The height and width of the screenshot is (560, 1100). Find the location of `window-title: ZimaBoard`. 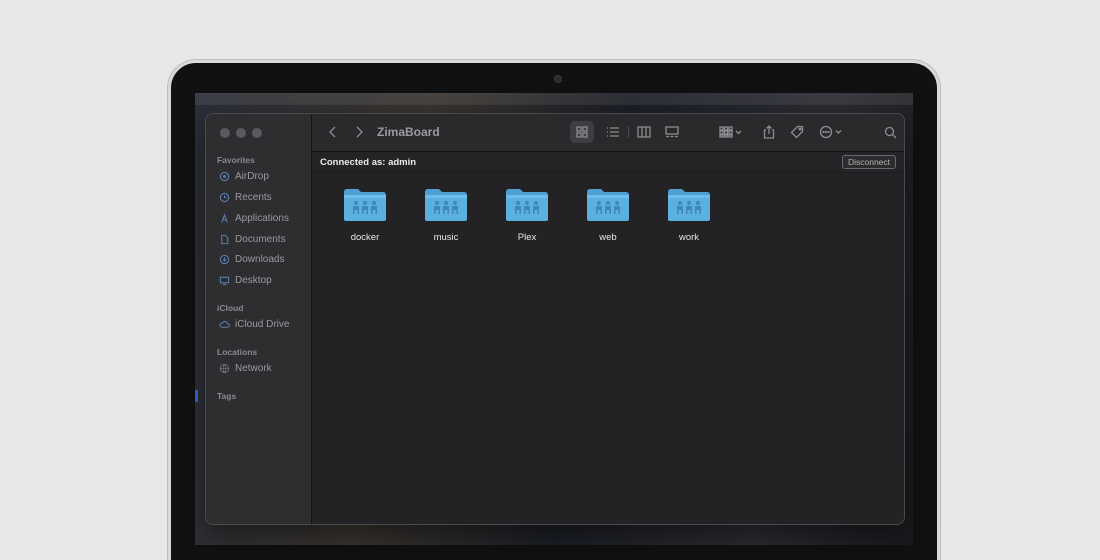

window-title: ZimaBoard is located at coordinates (408, 132).